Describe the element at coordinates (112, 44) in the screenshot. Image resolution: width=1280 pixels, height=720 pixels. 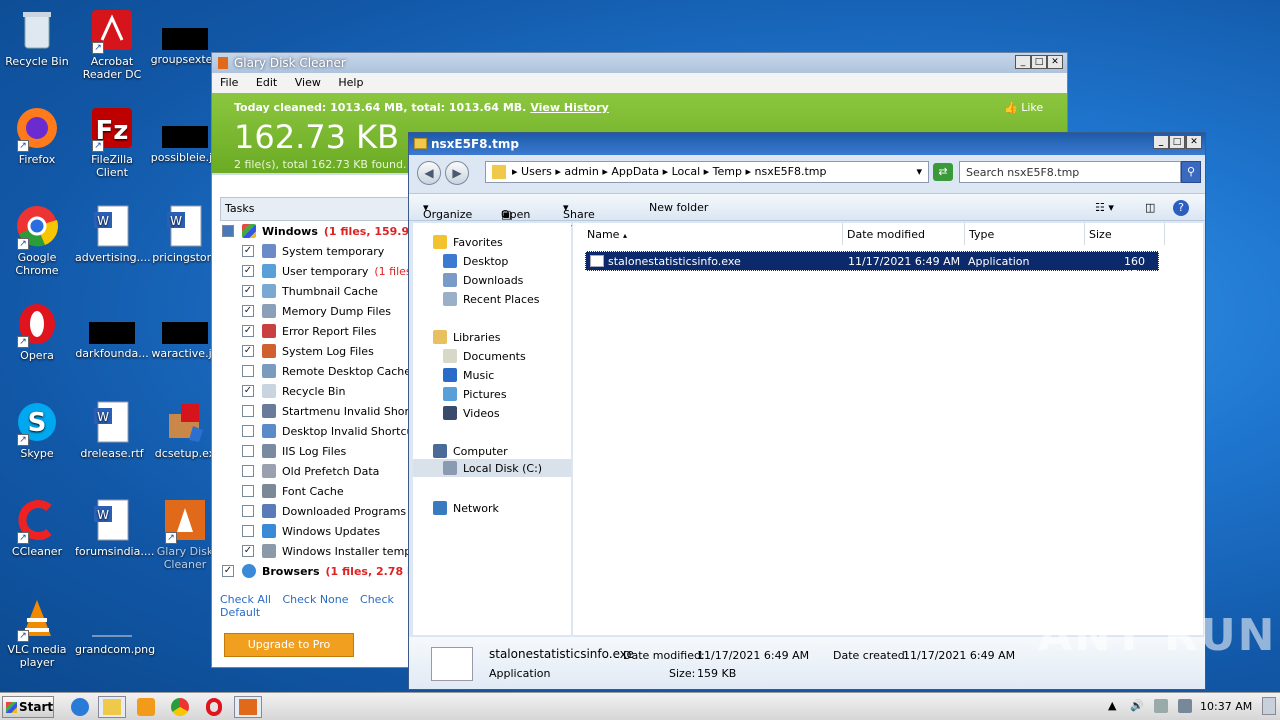
I see `desktop-icon-acrobat: ↗ Acrobat Reader DC` at that location.